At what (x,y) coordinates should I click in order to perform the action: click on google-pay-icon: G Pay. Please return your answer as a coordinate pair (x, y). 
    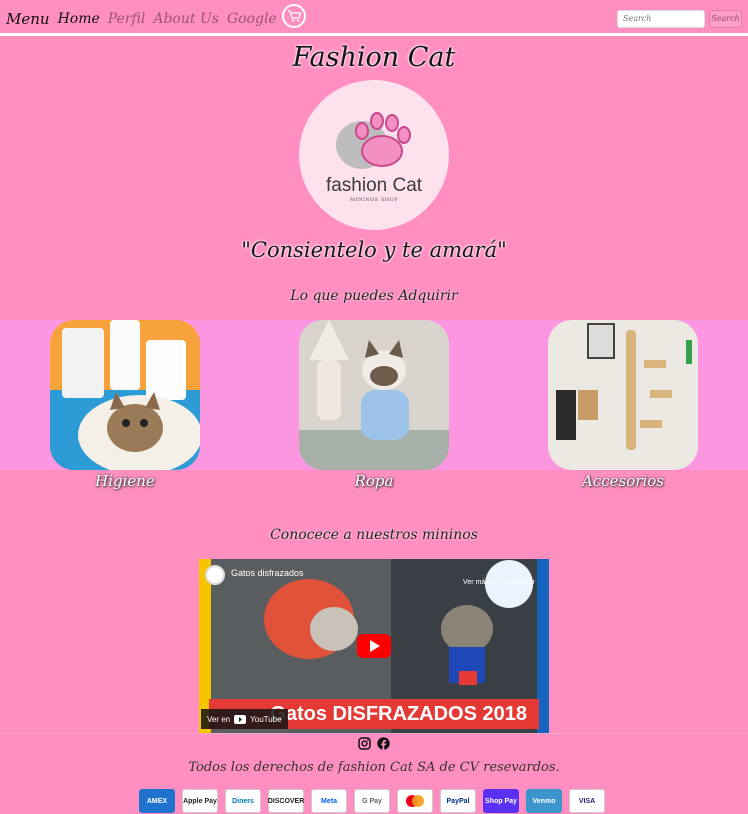
    Looking at the image, I should click on (372, 801).